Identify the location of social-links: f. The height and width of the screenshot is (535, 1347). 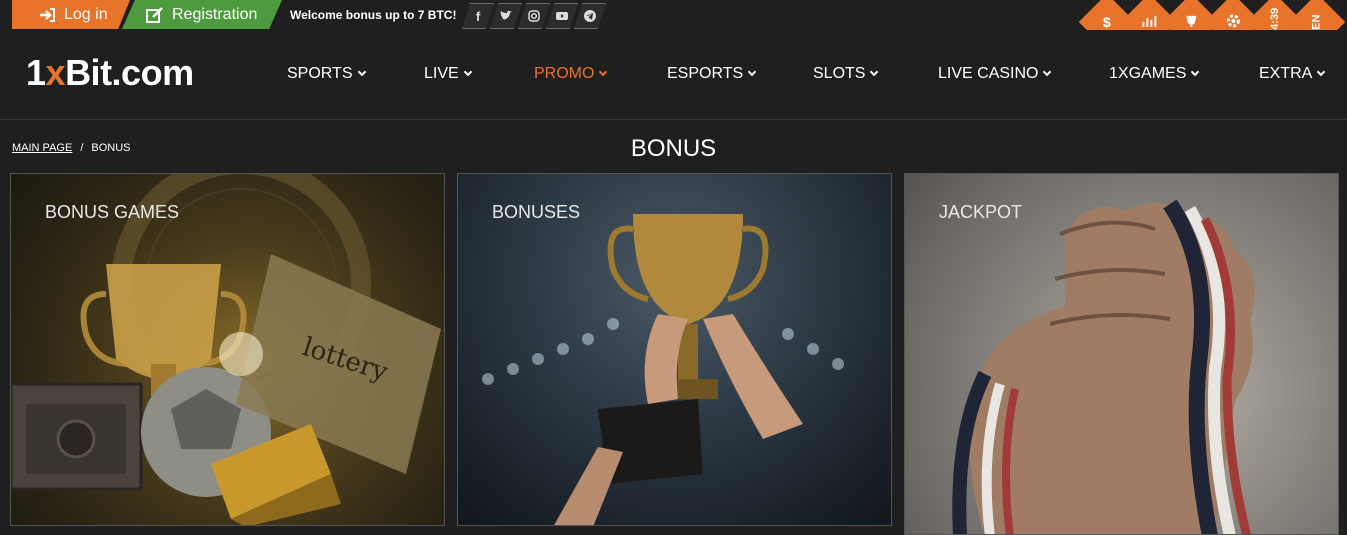
(534, 16).